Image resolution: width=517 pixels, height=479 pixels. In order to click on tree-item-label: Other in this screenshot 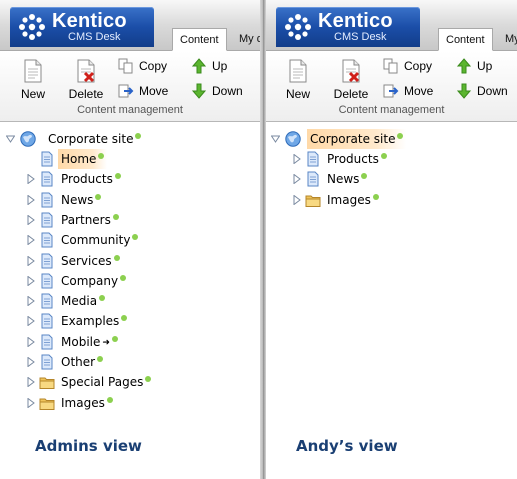, I will do `click(78, 362)`.